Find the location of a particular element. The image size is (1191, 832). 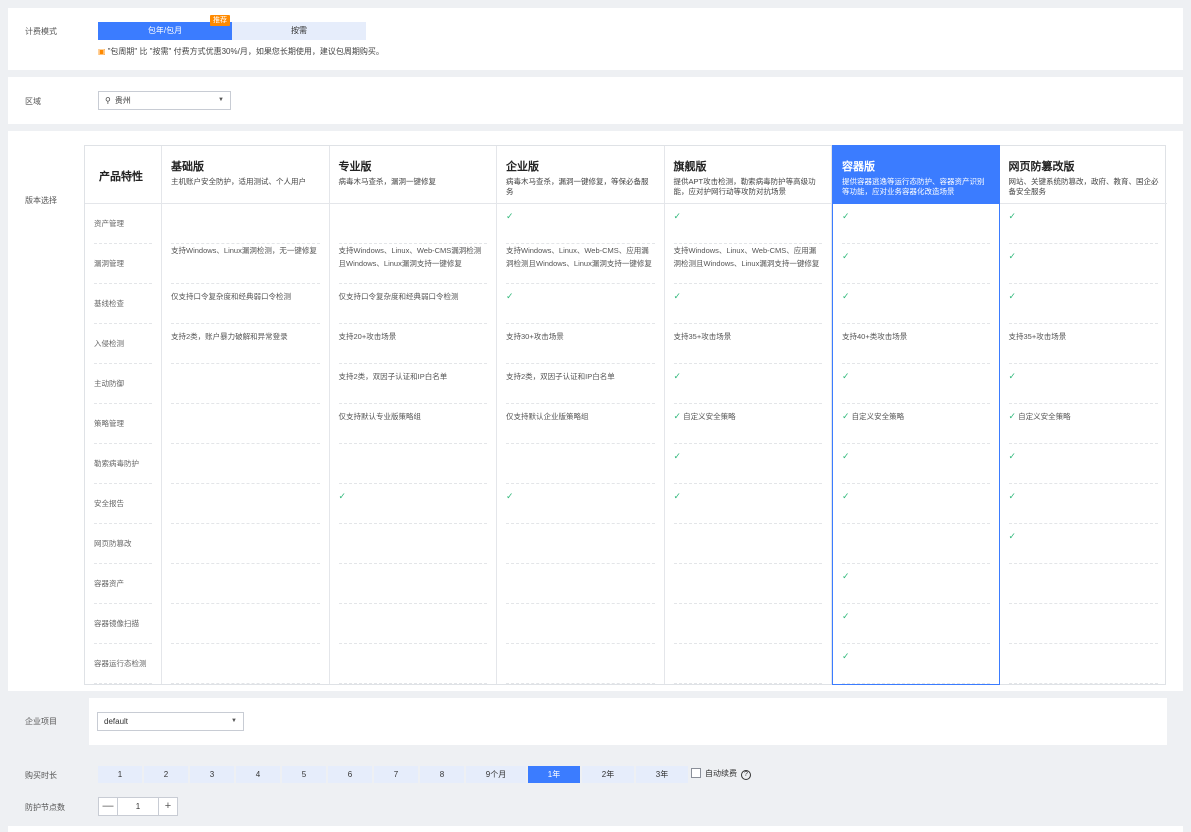

billing-option-on-demand: 按需 is located at coordinates (299, 31).